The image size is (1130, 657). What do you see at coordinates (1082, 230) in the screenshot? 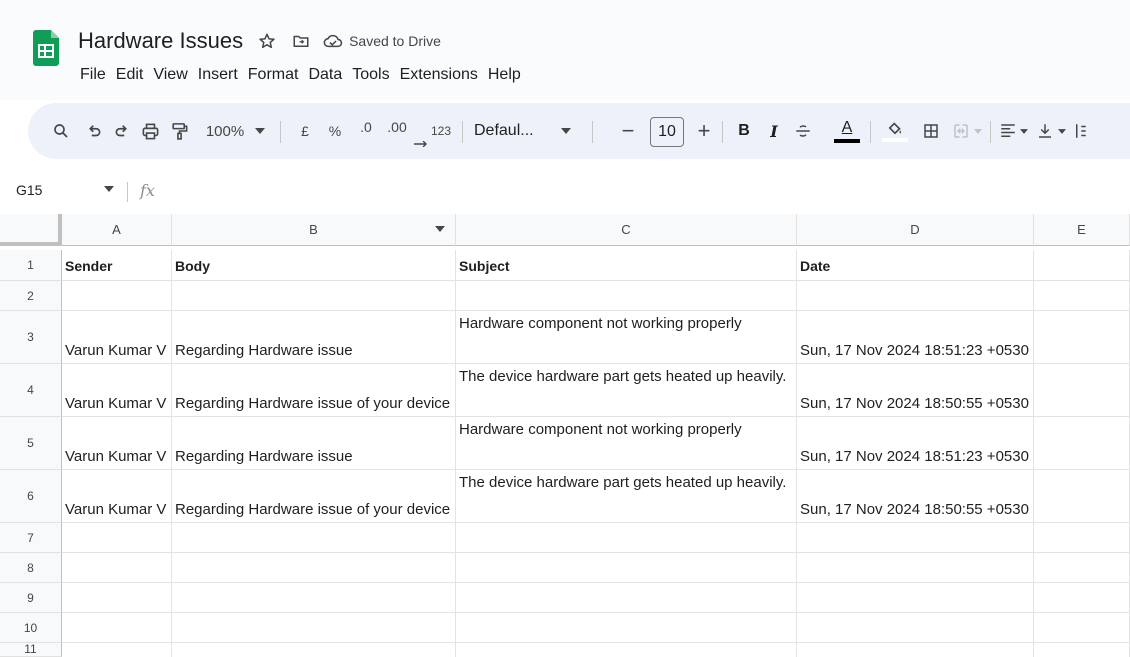
I see `column-header-e: E` at bounding box center [1082, 230].